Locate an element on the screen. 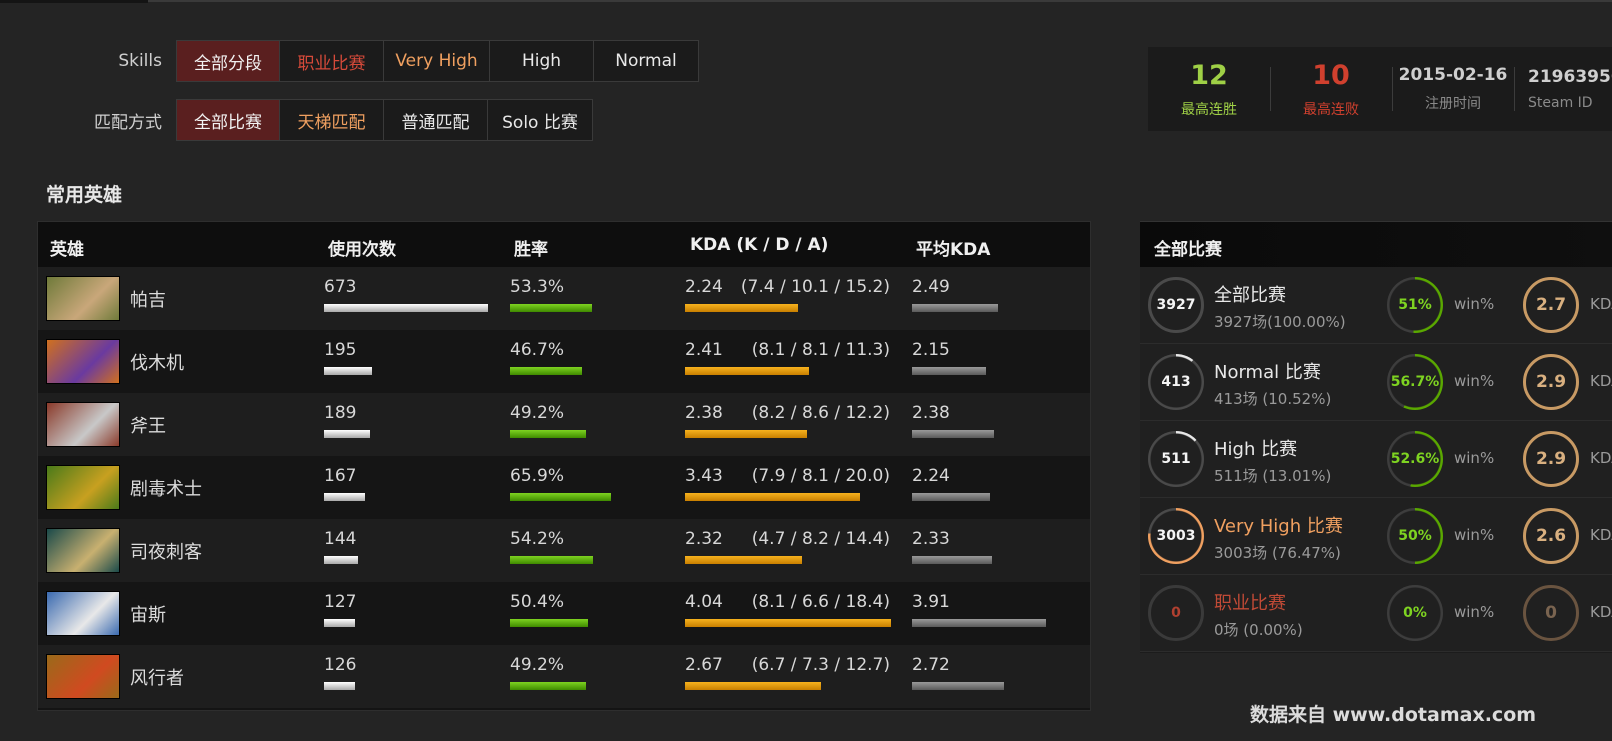  match-mode-option-ranked: 天梯匹配 is located at coordinates (332, 120).